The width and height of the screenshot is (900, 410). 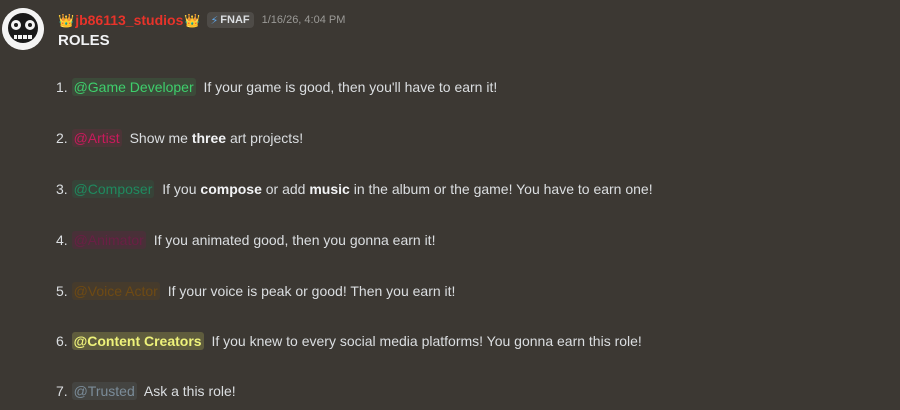 I want to click on list-bold-text: music, so click(x=329, y=189).